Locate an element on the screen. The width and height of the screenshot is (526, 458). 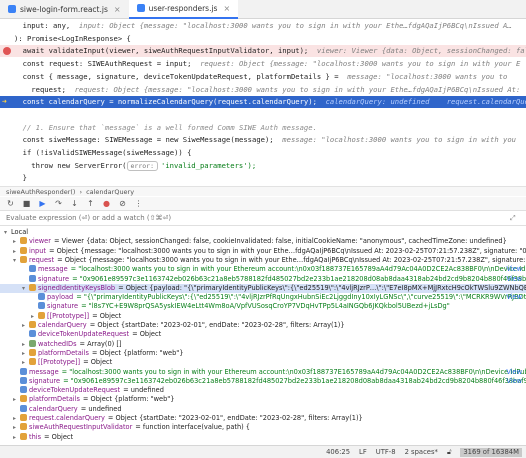
variable-row: deviceTokenUpdateRequest = Object is located at coordinates (263, 334).